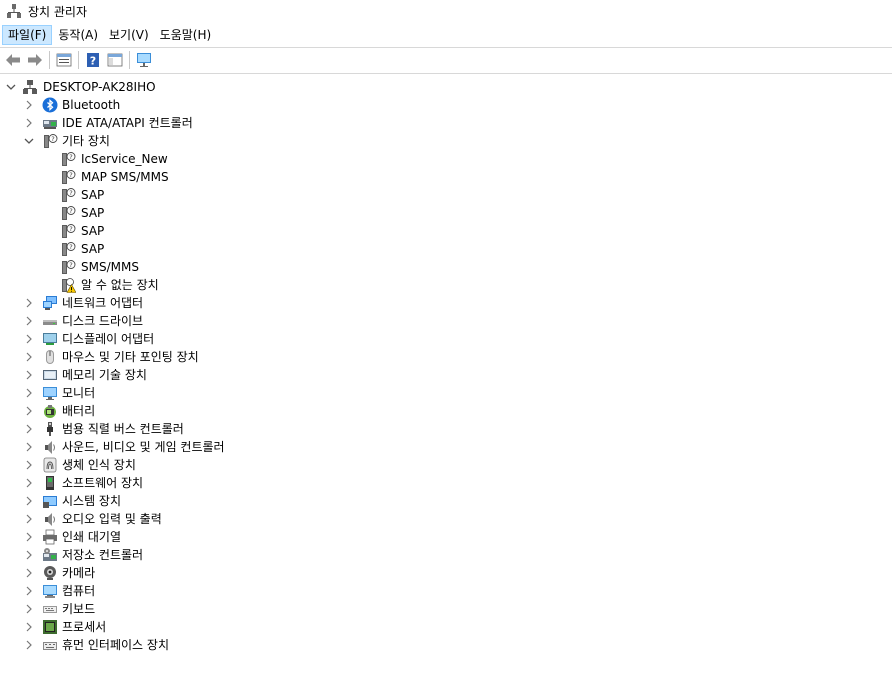  What do you see at coordinates (446, 573) in the screenshot?
I see `tree-item: 카메라` at bounding box center [446, 573].